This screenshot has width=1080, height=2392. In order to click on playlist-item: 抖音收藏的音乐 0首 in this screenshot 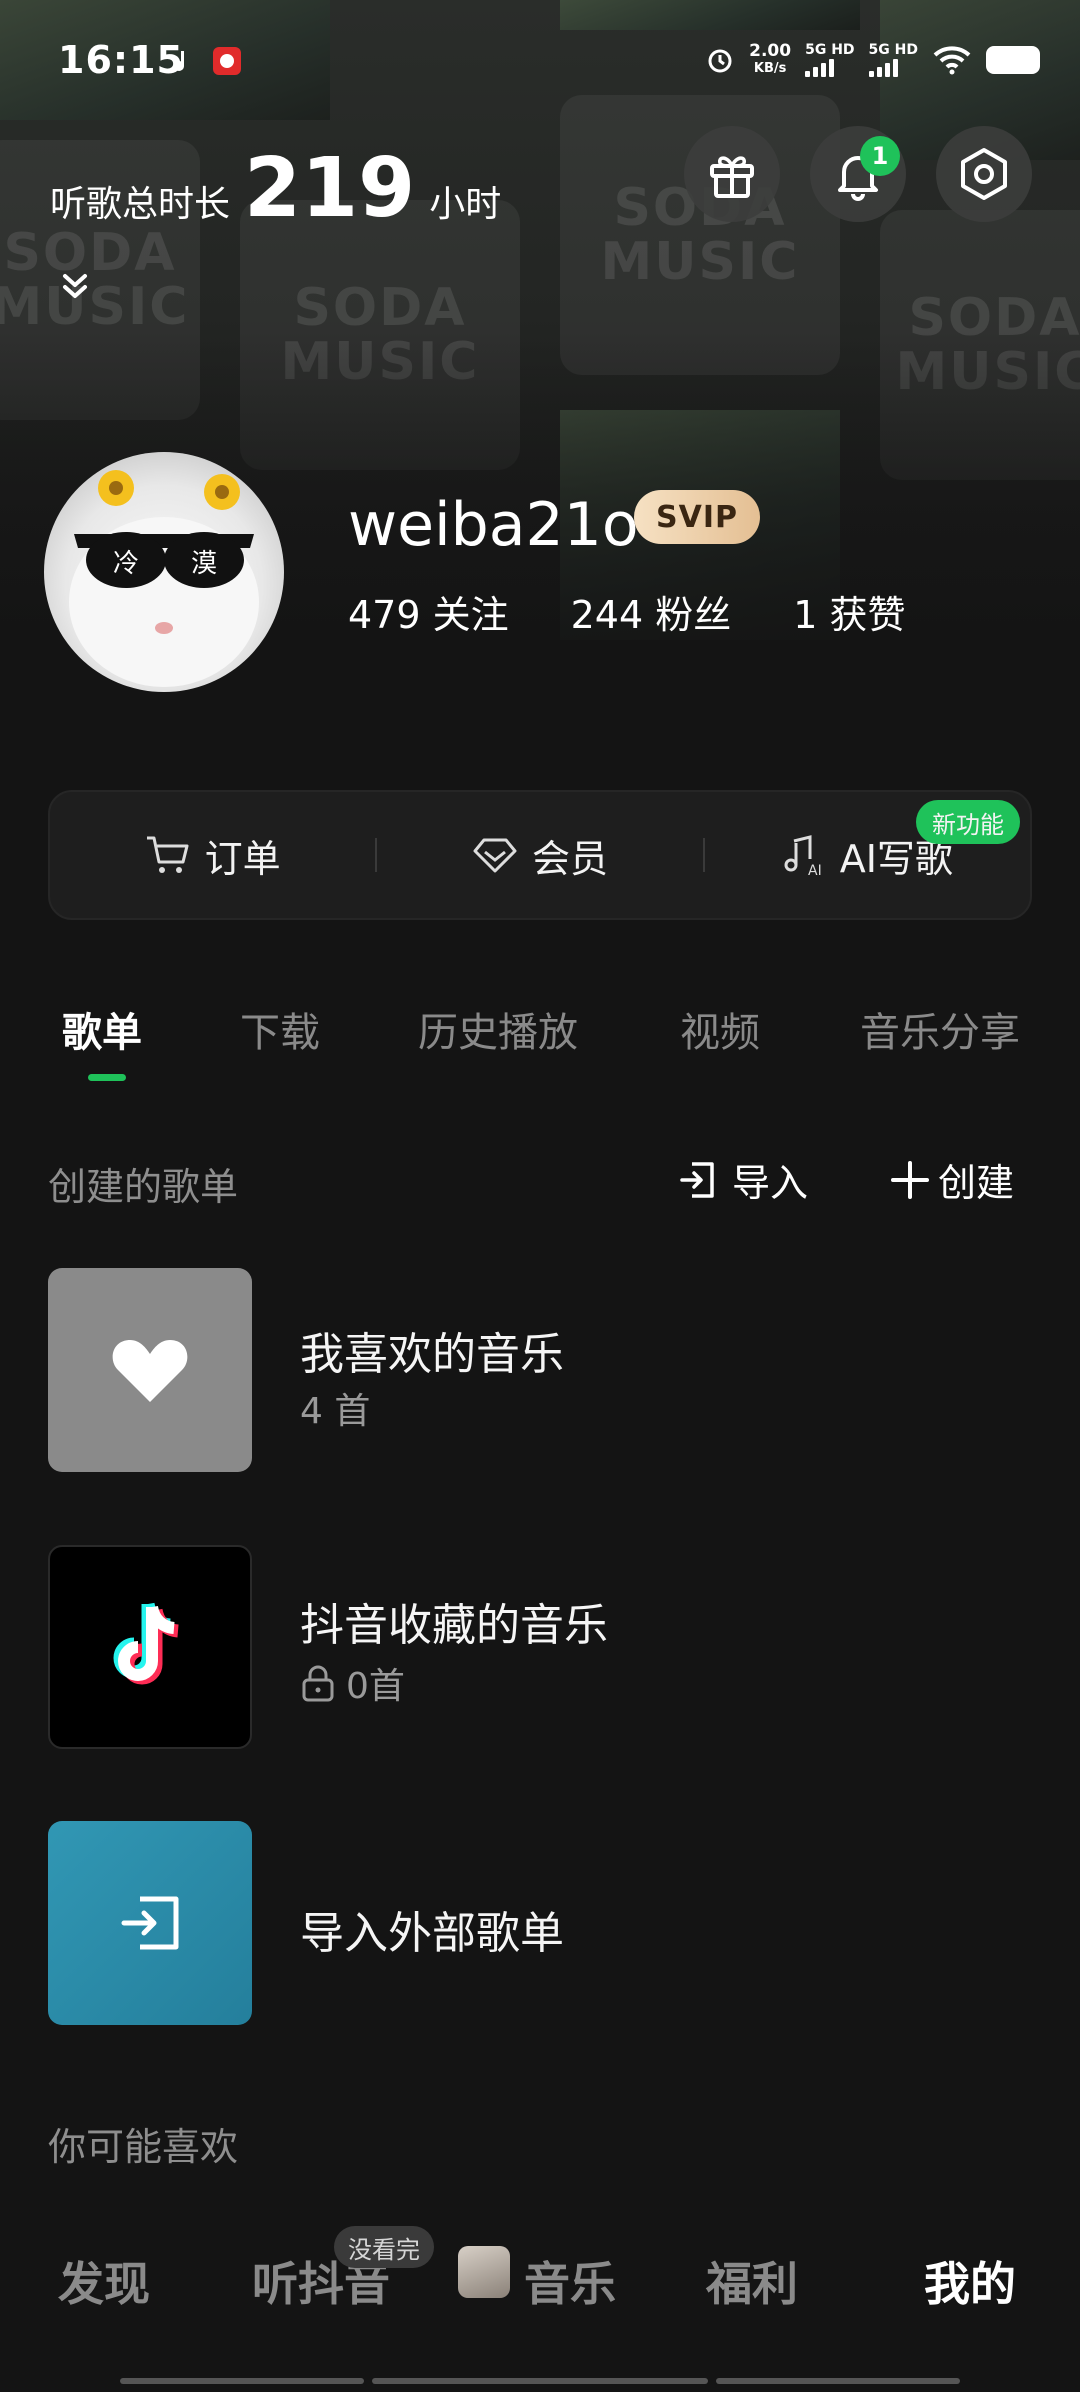, I will do `click(540, 1647)`.